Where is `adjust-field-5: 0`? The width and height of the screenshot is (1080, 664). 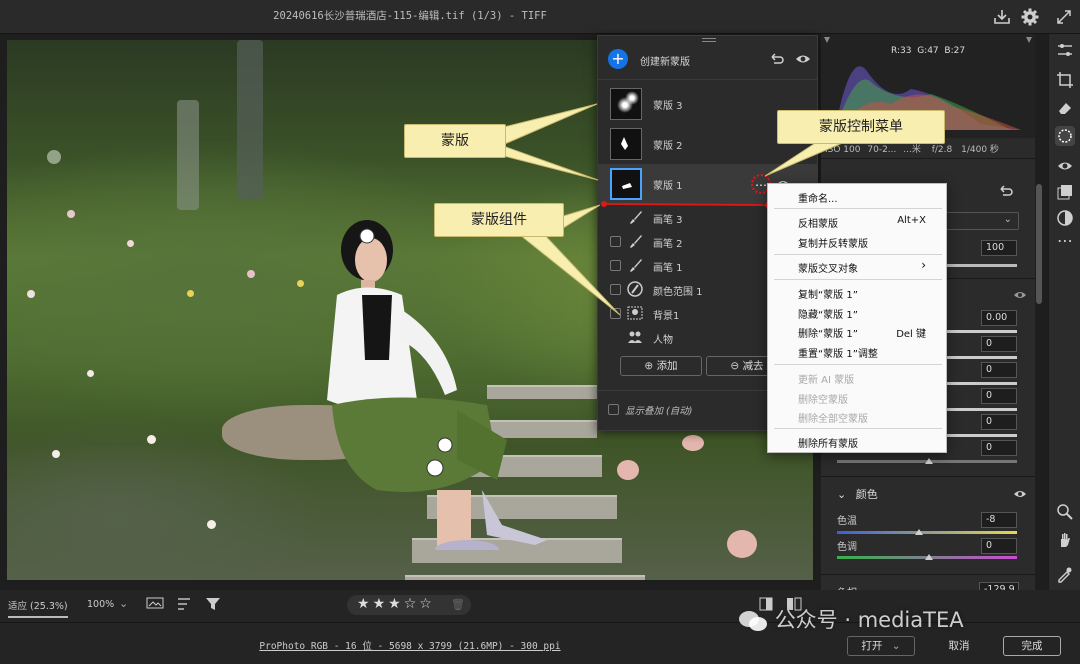 adjust-field-5: 0 is located at coordinates (999, 422).